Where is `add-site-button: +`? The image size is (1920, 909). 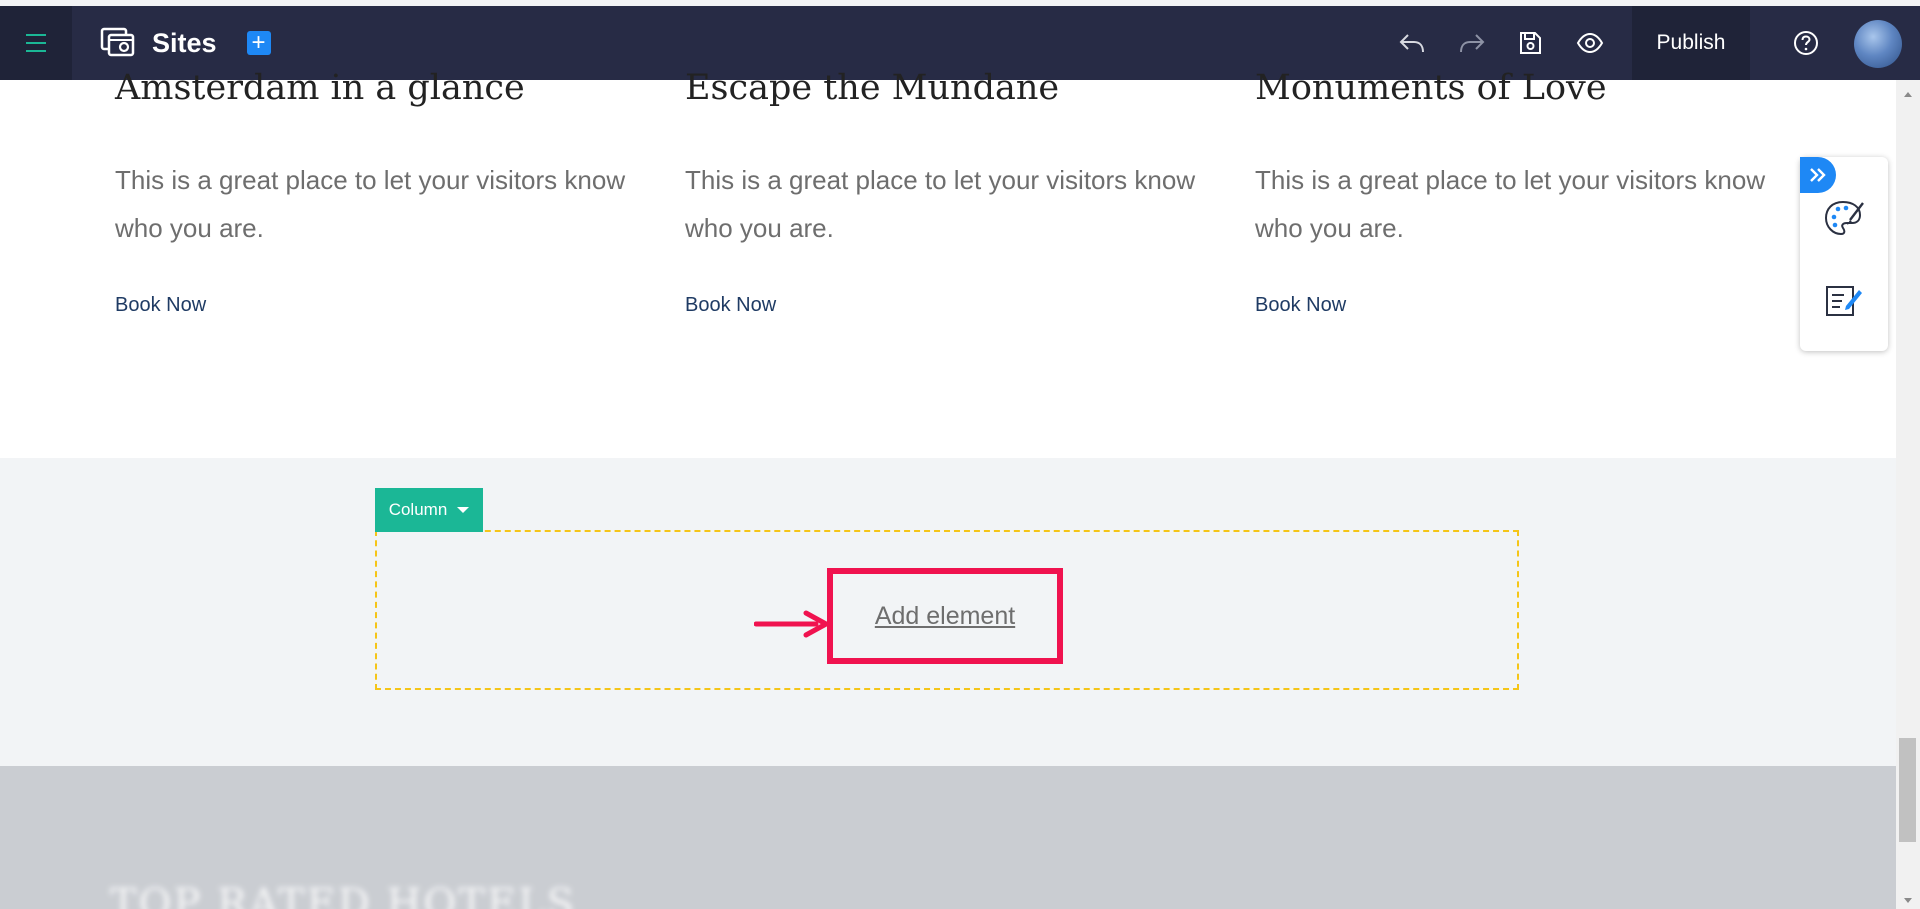 add-site-button: + is located at coordinates (258, 43).